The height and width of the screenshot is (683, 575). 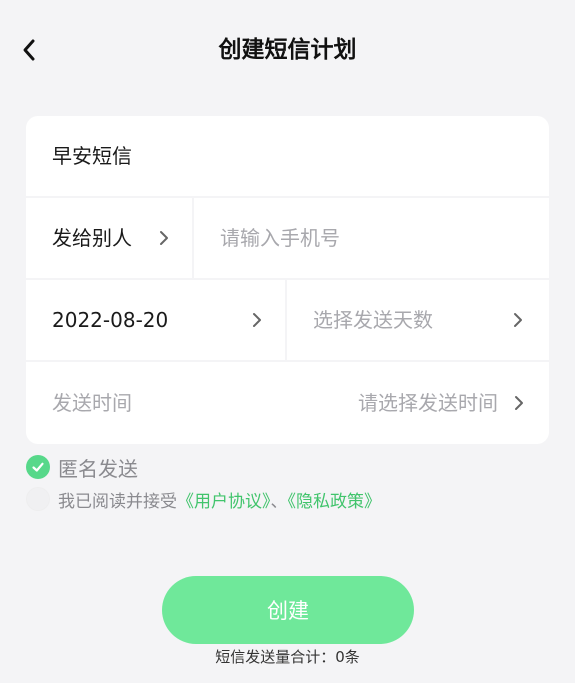 I want to click on anonymous-label: 匿名发送, so click(x=98, y=468).